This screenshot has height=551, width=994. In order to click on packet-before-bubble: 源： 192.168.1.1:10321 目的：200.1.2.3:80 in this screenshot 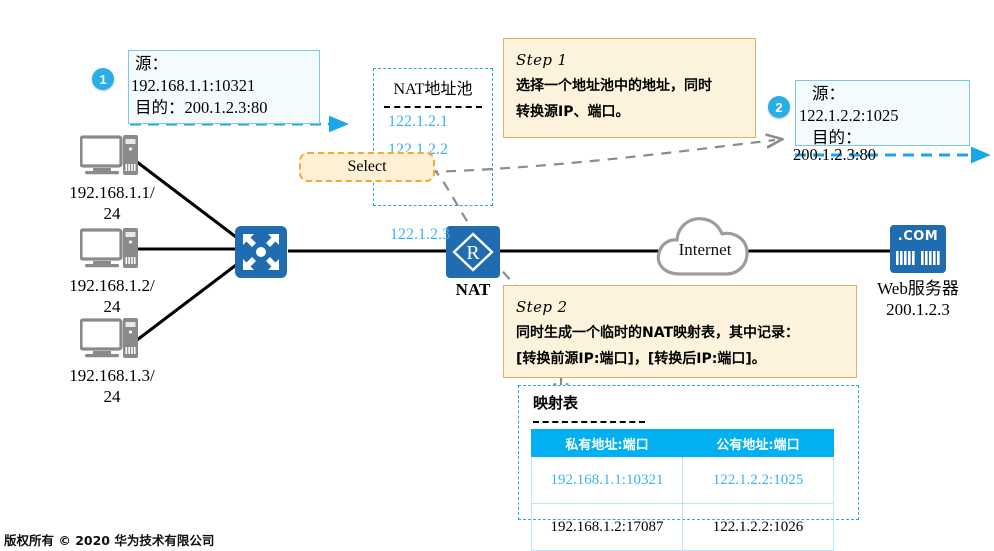, I will do `click(224, 87)`.